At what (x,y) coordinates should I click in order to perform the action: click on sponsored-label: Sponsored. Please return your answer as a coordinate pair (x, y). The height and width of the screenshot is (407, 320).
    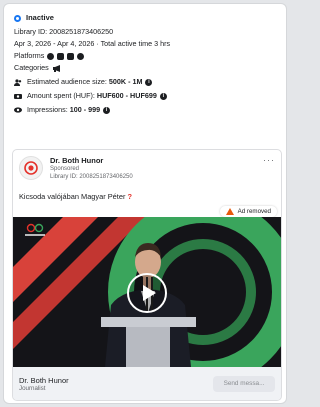
    Looking at the image, I should click on (65, 169).